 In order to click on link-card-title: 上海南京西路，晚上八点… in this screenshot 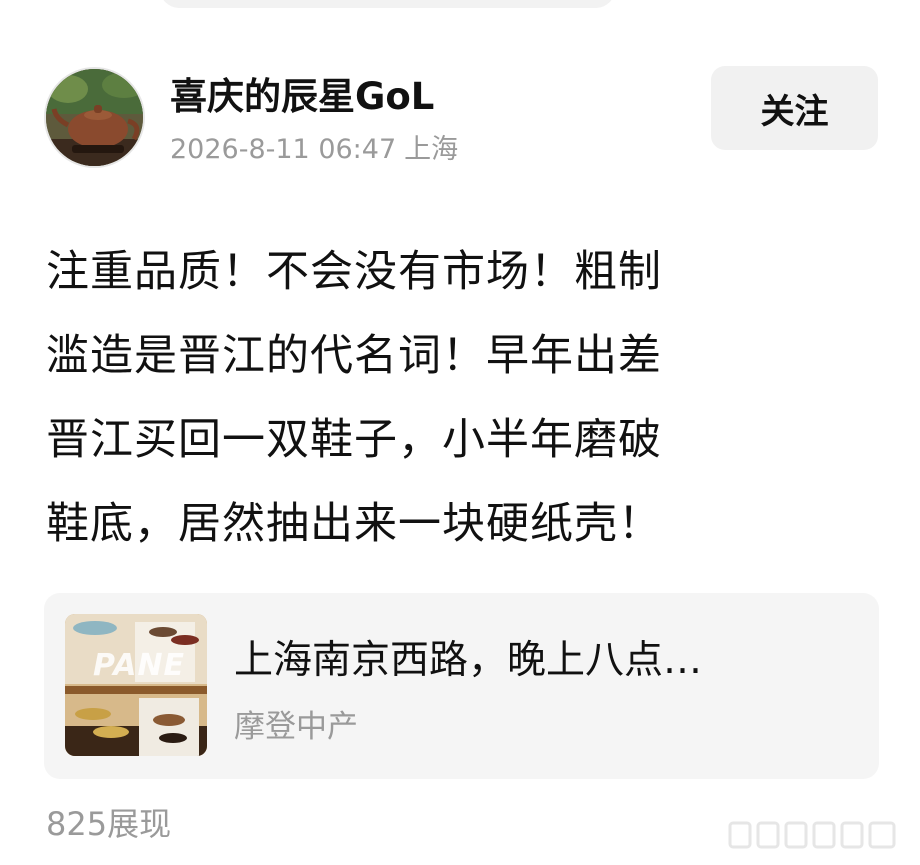, I will do `click(468, 660)`.